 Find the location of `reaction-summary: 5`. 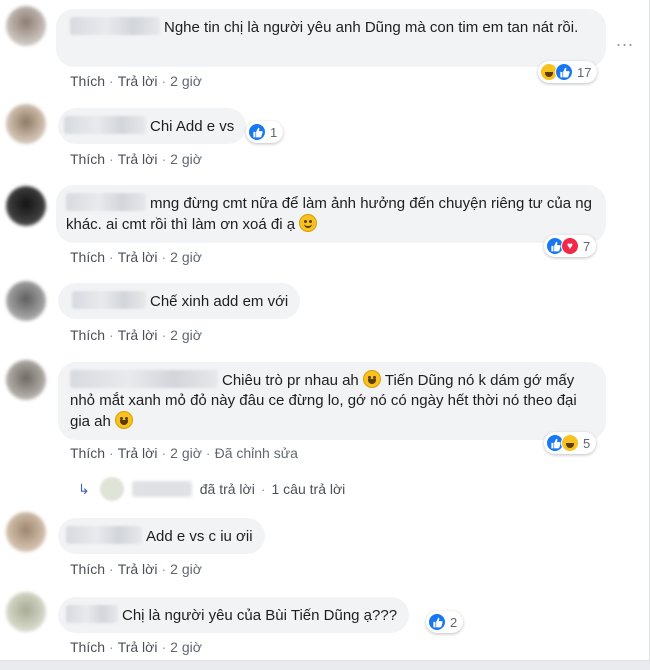

reaction-summary: 5 is located at coordinates (570, 443).